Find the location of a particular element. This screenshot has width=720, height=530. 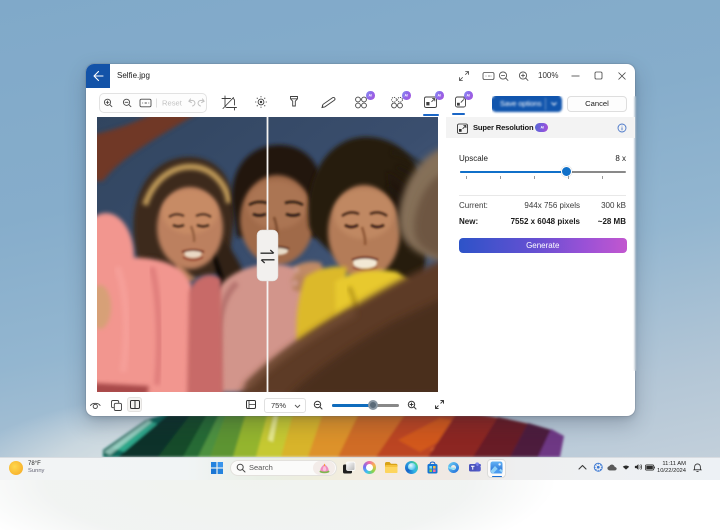

svg-text: Reset is located at coordinates (172, 102).